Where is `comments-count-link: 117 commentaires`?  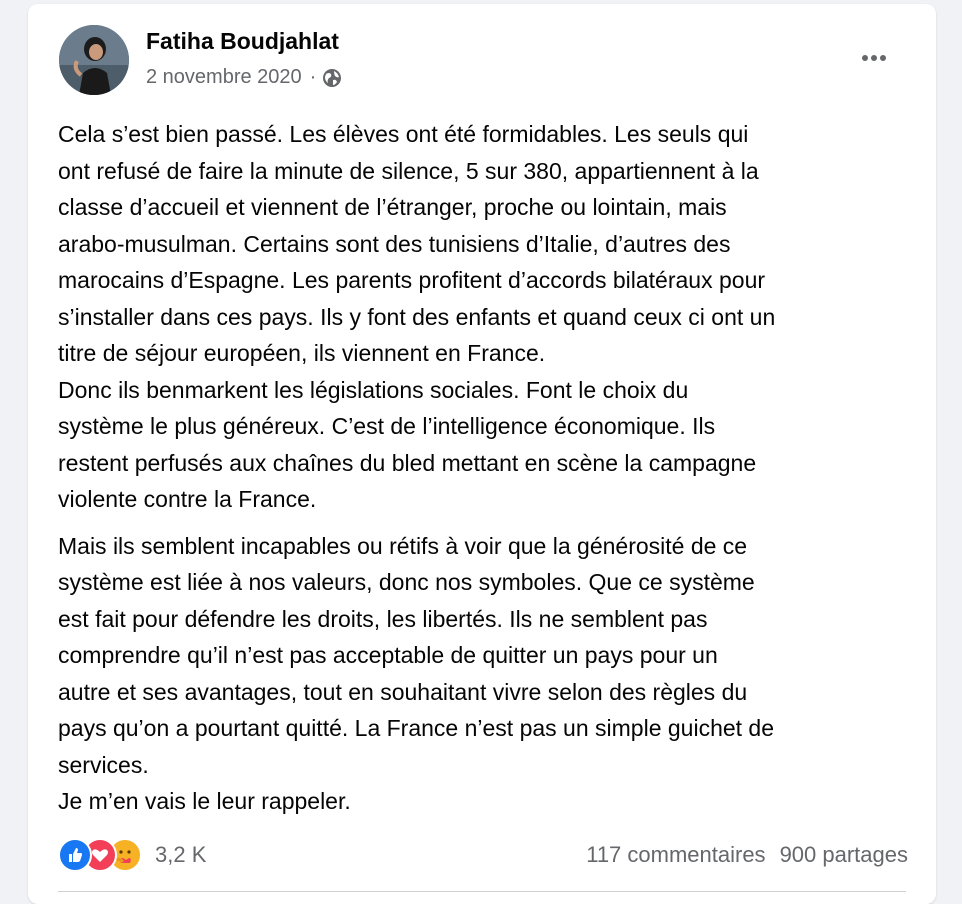 comments-count-link: 117 commentaires is located at coordinates (675, 855).